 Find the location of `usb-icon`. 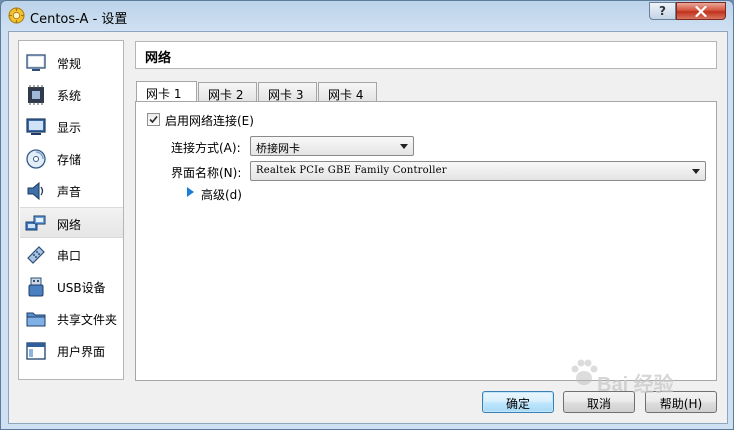

usb-icon is located at coordinates (36, 287).